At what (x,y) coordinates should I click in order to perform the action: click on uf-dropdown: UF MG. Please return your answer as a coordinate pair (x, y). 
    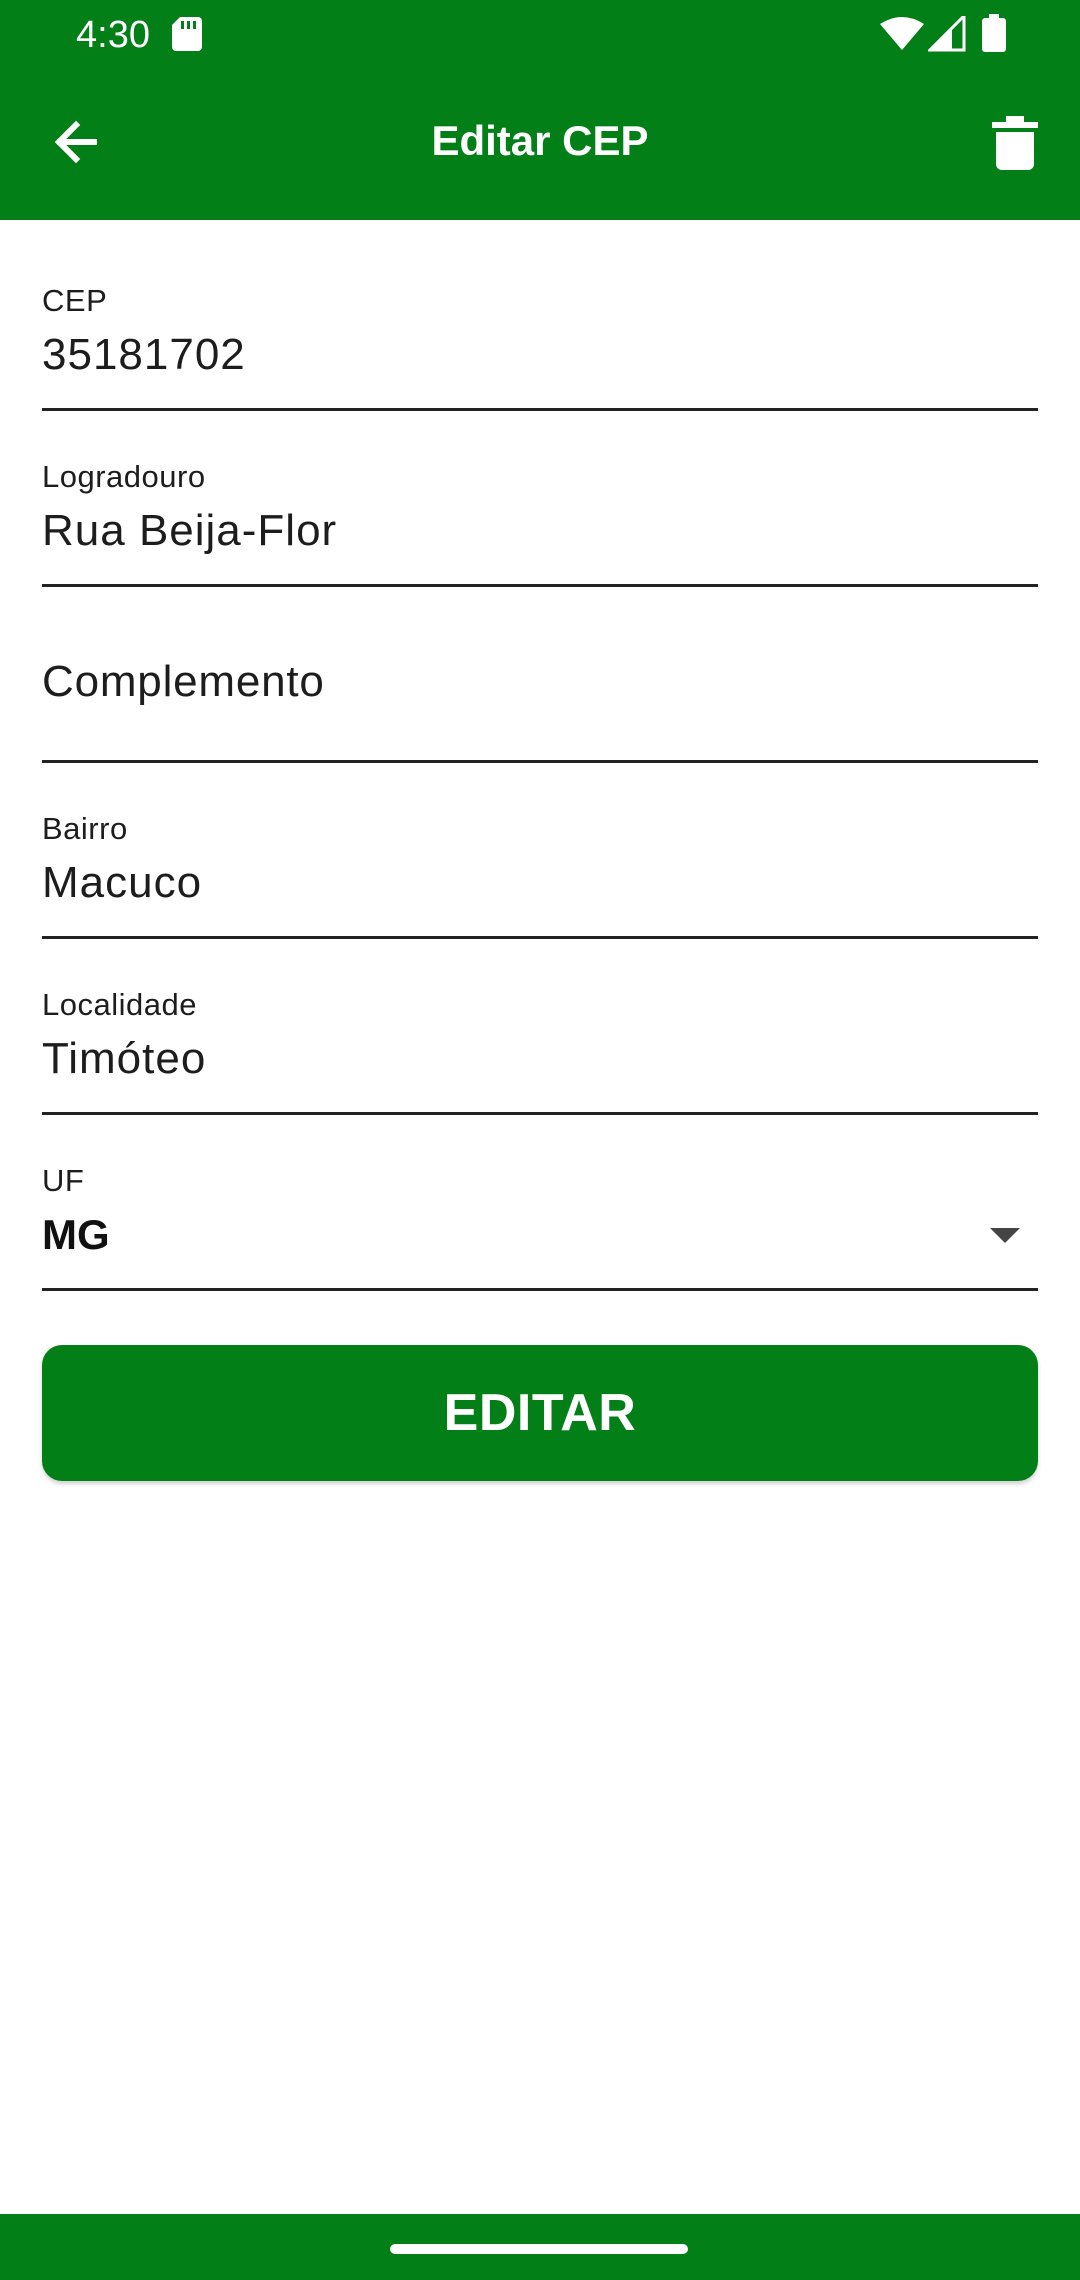
    Looking at the image, I should click on (540, 1203).